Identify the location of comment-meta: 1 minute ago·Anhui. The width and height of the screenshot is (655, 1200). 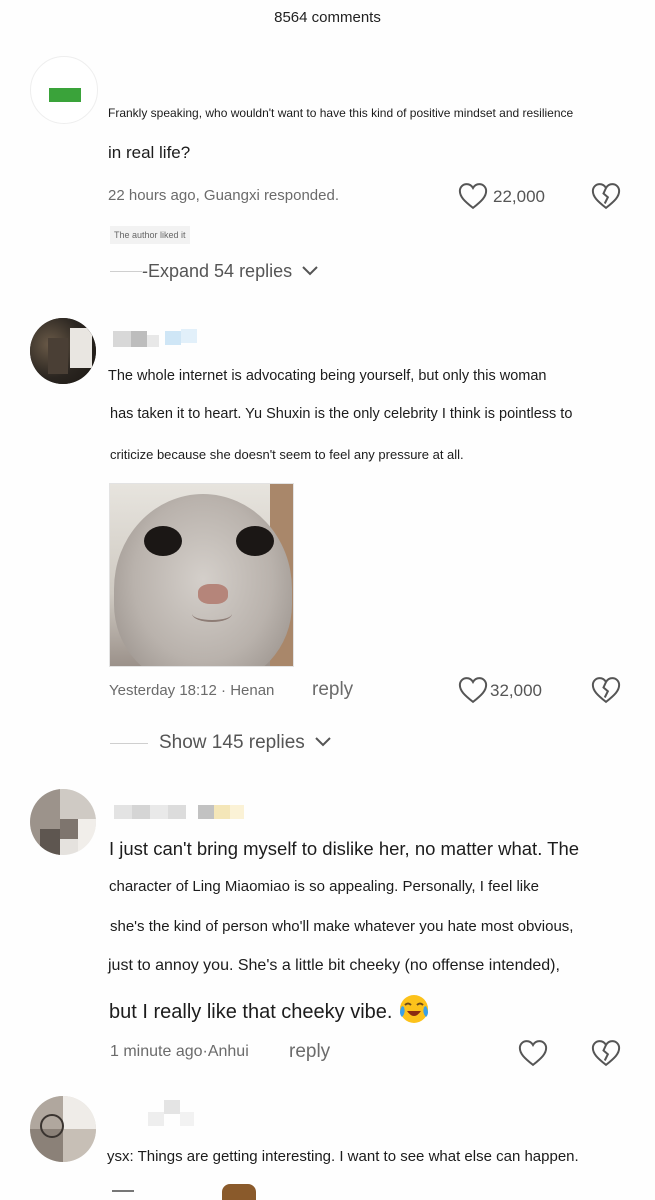
(179, 1051).